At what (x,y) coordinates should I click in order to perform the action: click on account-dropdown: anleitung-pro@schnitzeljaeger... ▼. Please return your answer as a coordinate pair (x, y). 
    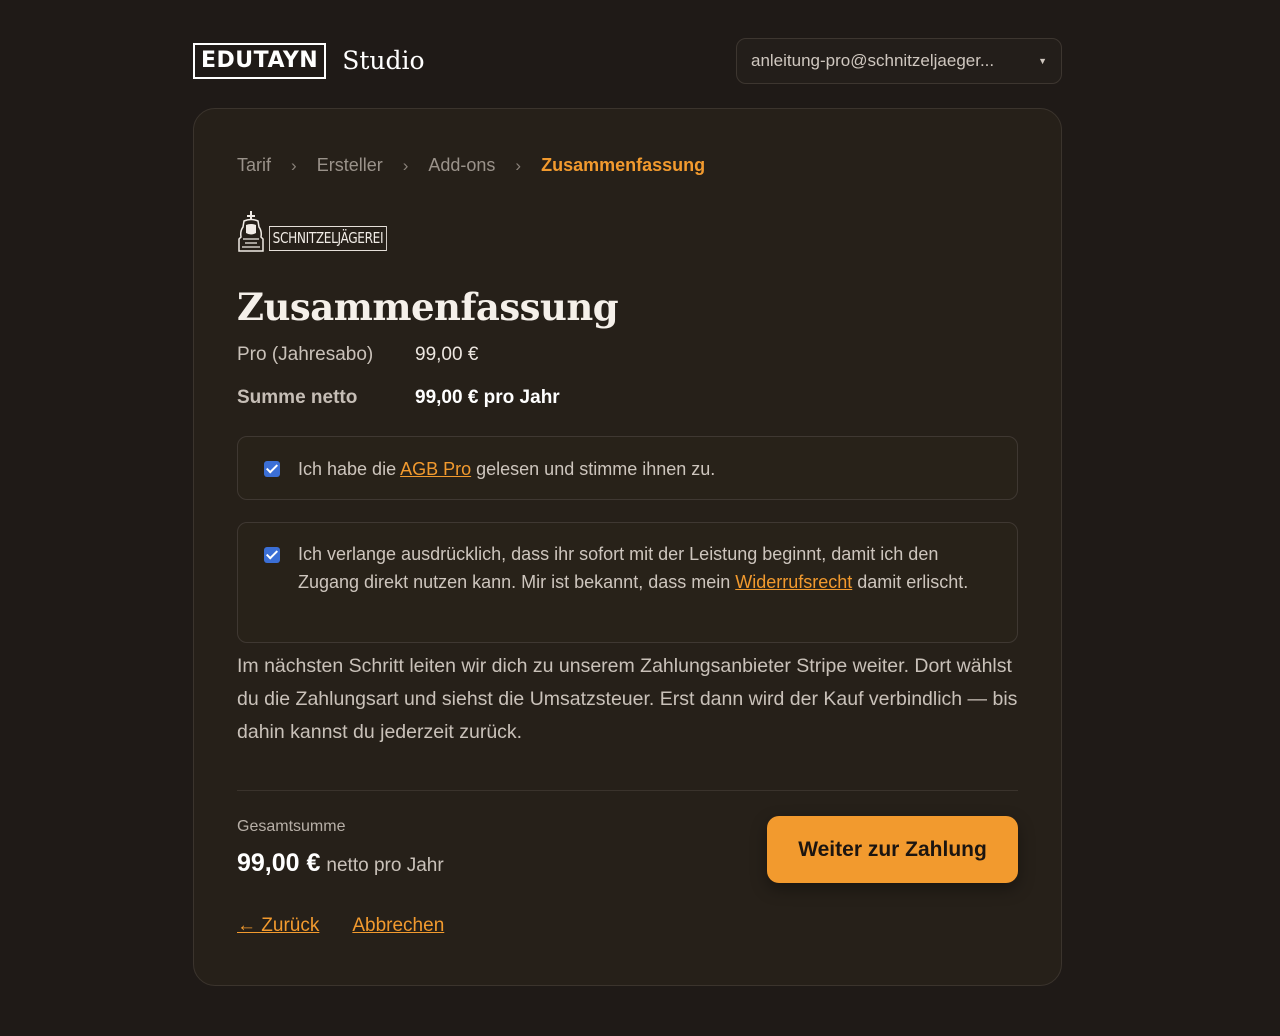
    Looking at the image, I should click on (899, 61).